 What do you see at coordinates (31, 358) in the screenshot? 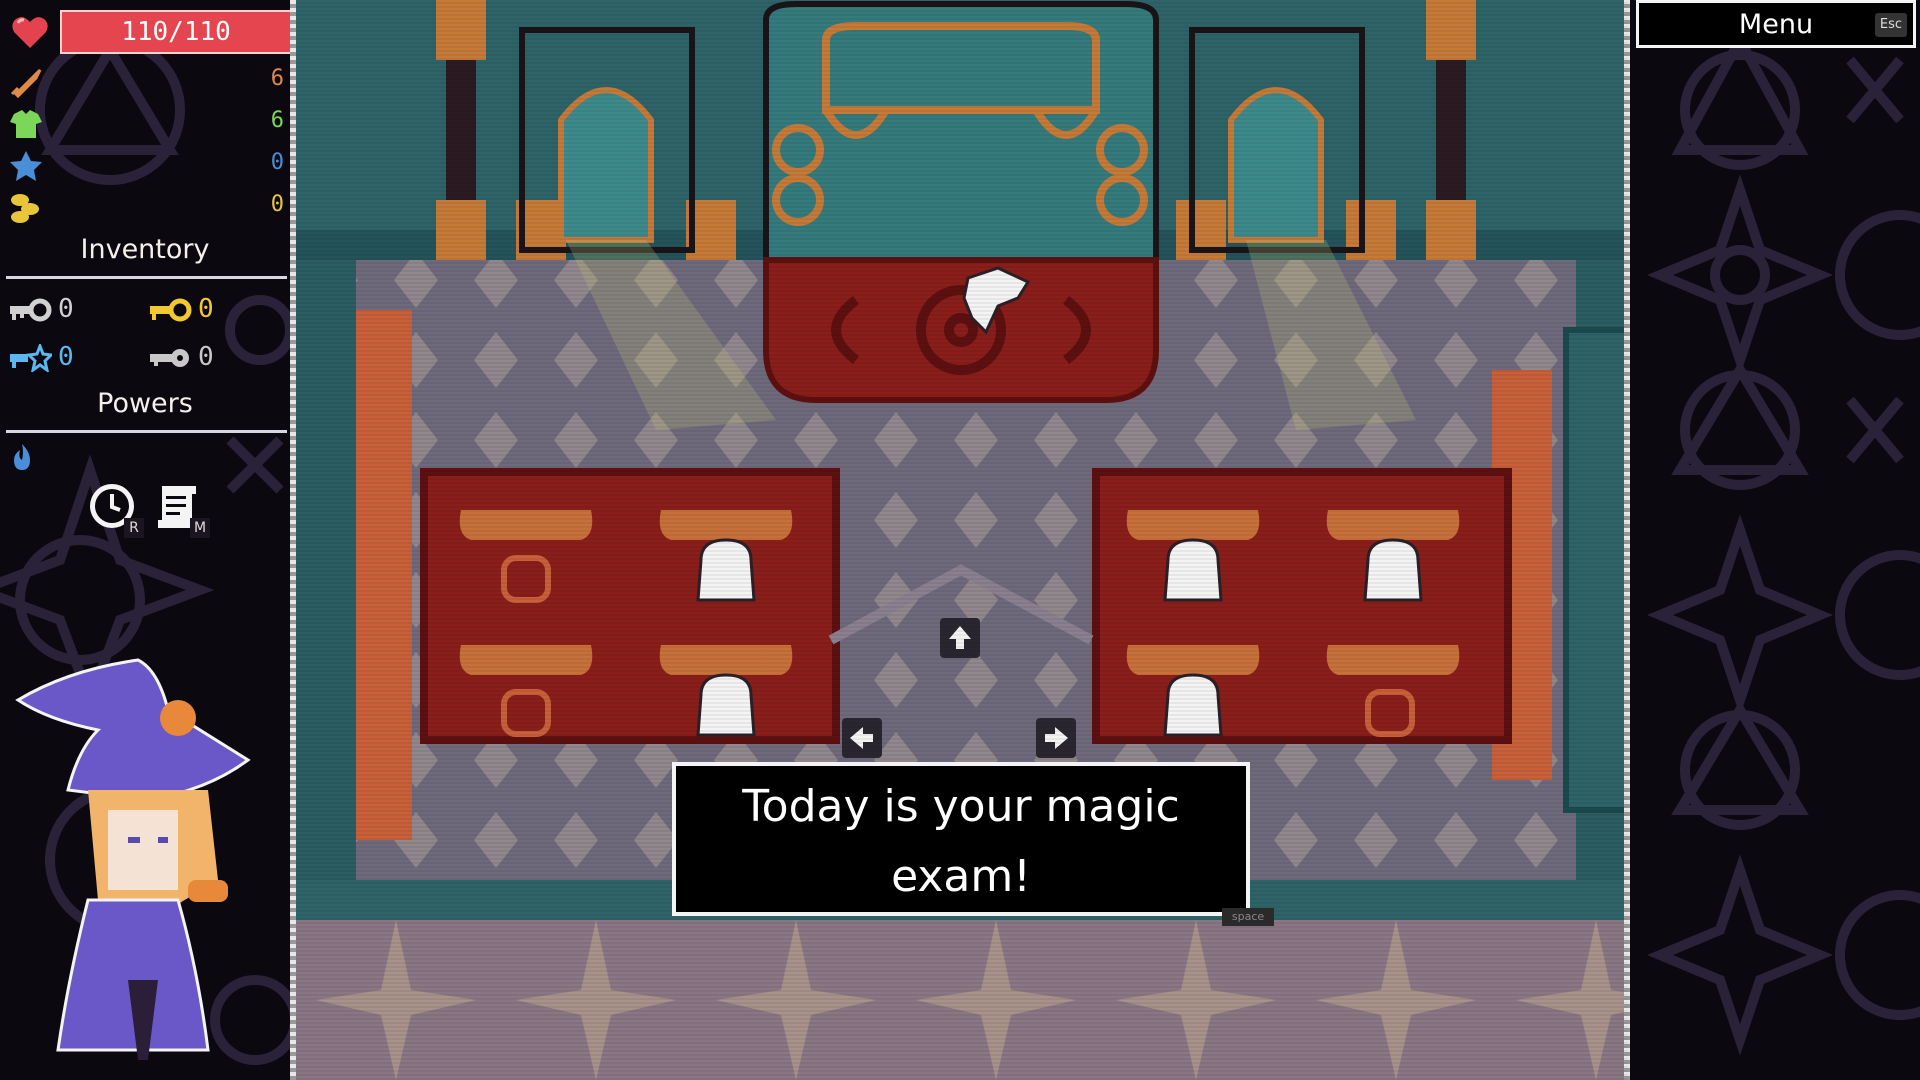
I see `blue-star-key-icon` at bounding box center [31, 358].